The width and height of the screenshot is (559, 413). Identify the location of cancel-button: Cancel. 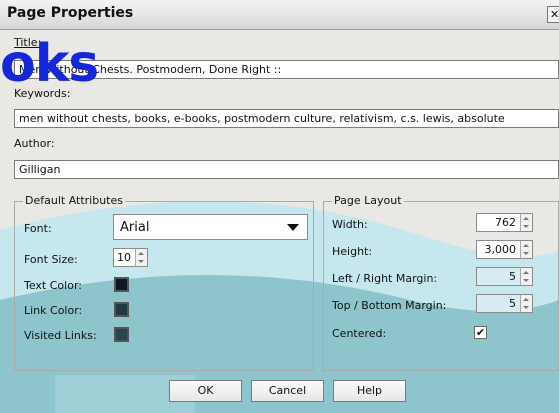
(287, 391).